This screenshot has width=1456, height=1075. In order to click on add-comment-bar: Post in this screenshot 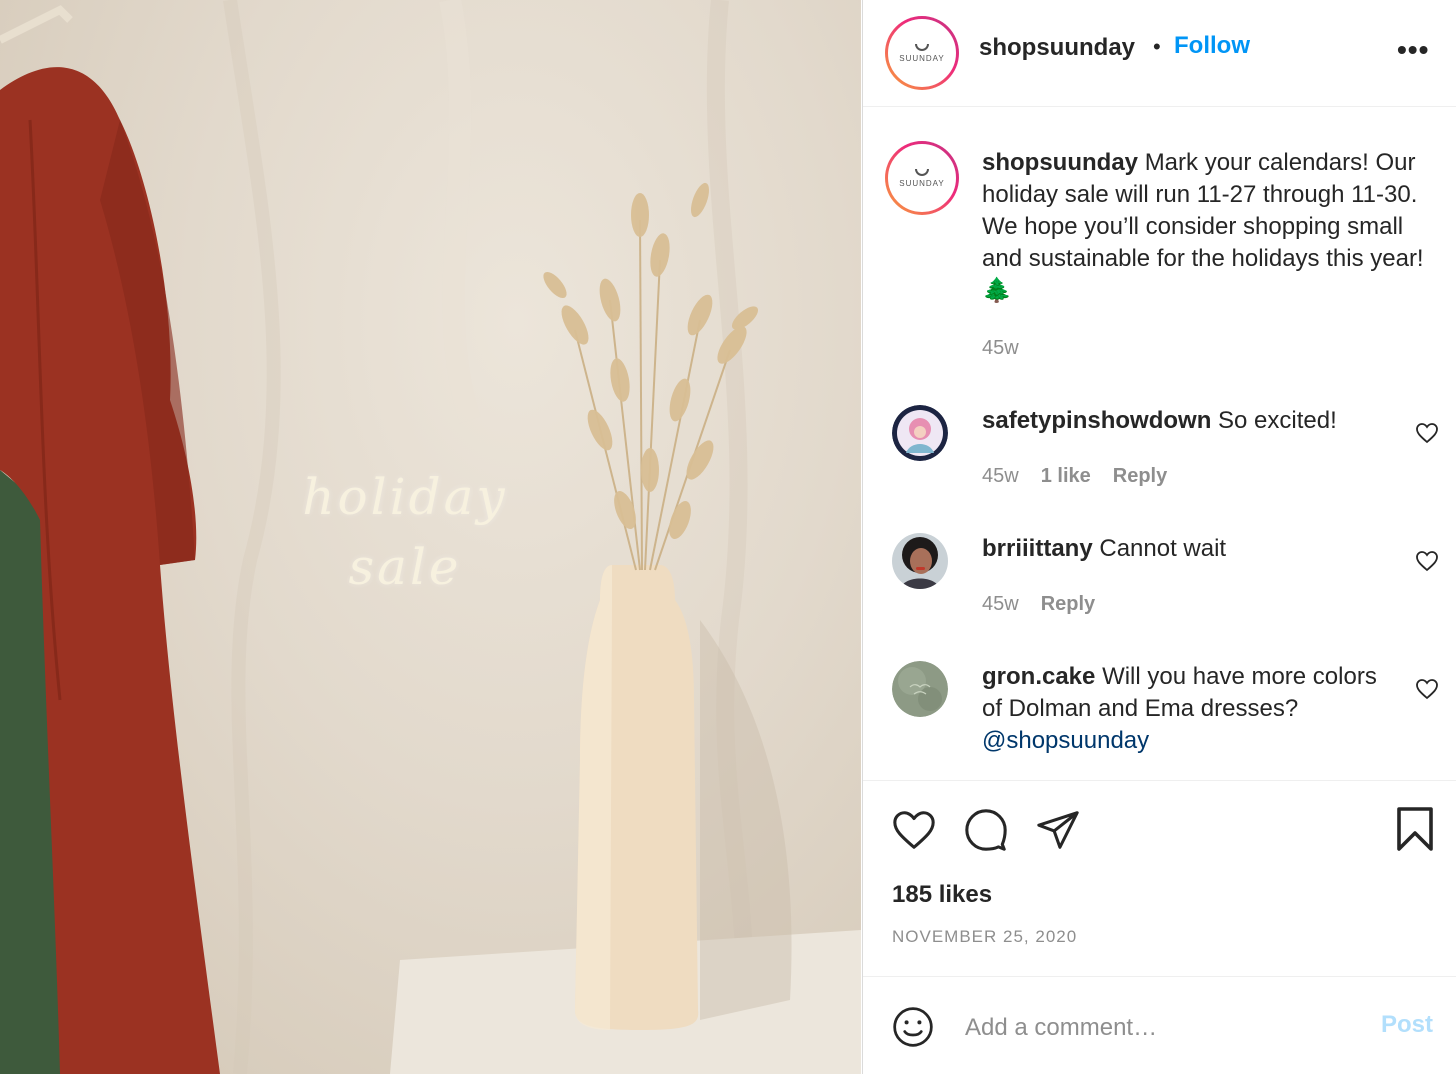, I will do `click(1159, 1025)`.